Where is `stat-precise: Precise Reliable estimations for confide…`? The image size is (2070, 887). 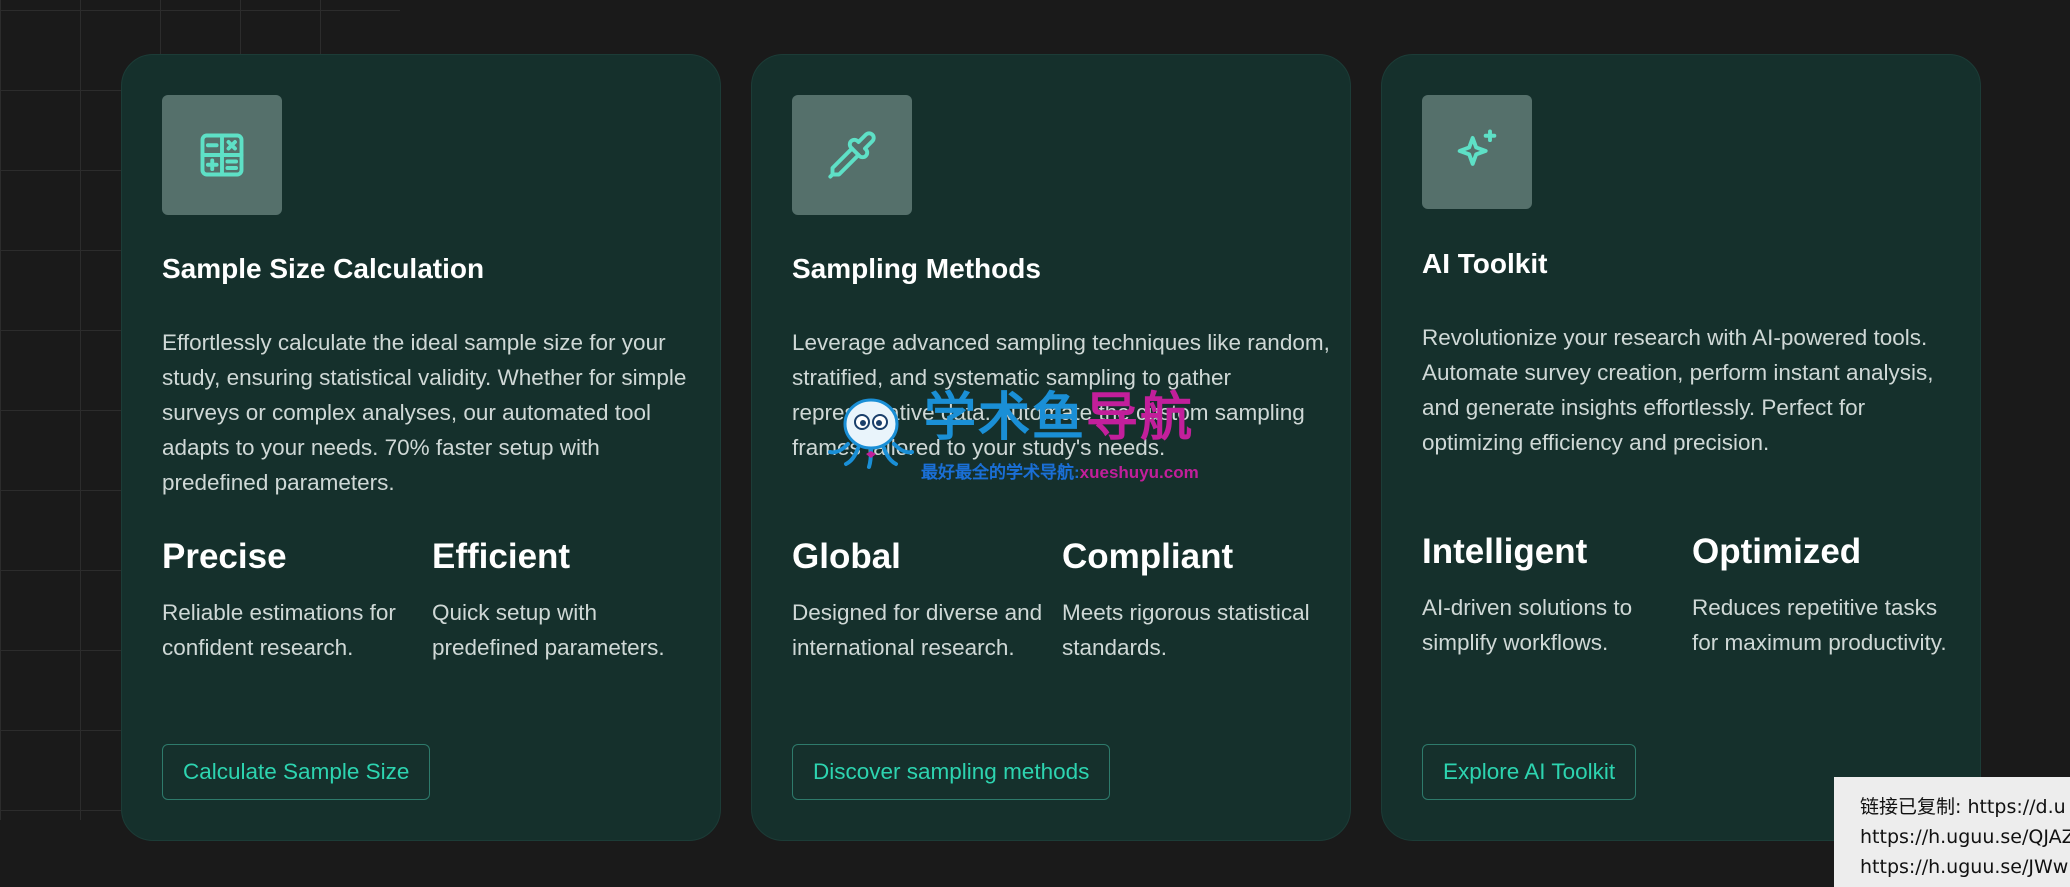 stat-precise: Precise Reliable estimations for confide… is located at coordinates (293, 600).